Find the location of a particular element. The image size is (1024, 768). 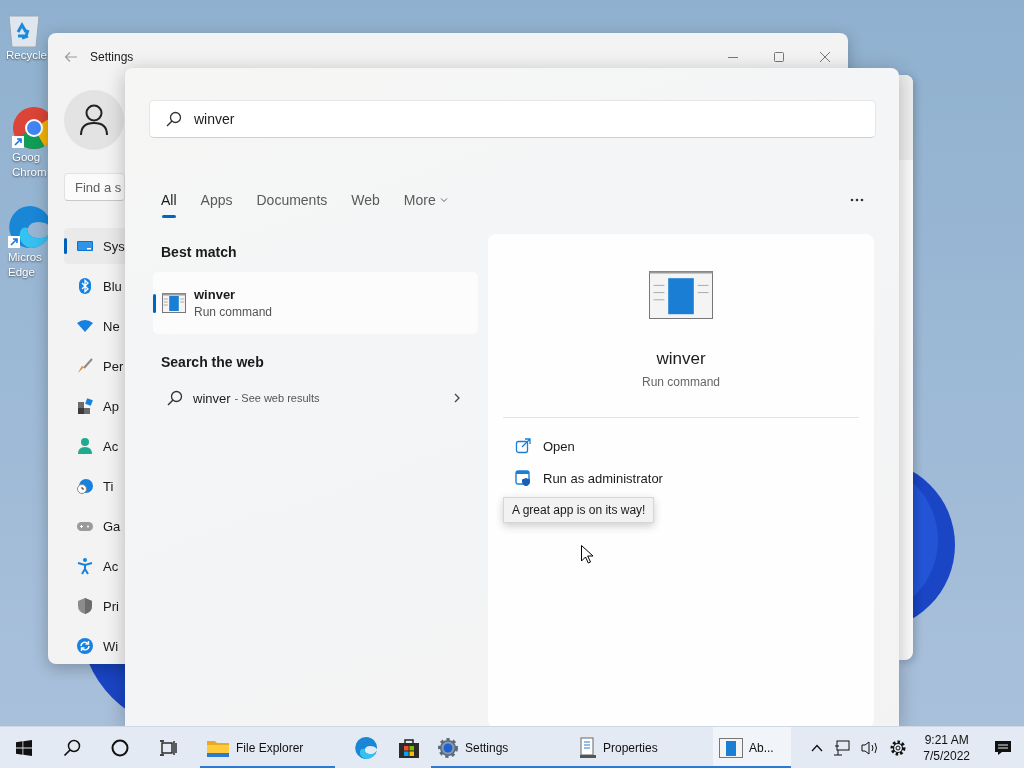

taskbar-button: Settings is located at coordinates (502, 747).